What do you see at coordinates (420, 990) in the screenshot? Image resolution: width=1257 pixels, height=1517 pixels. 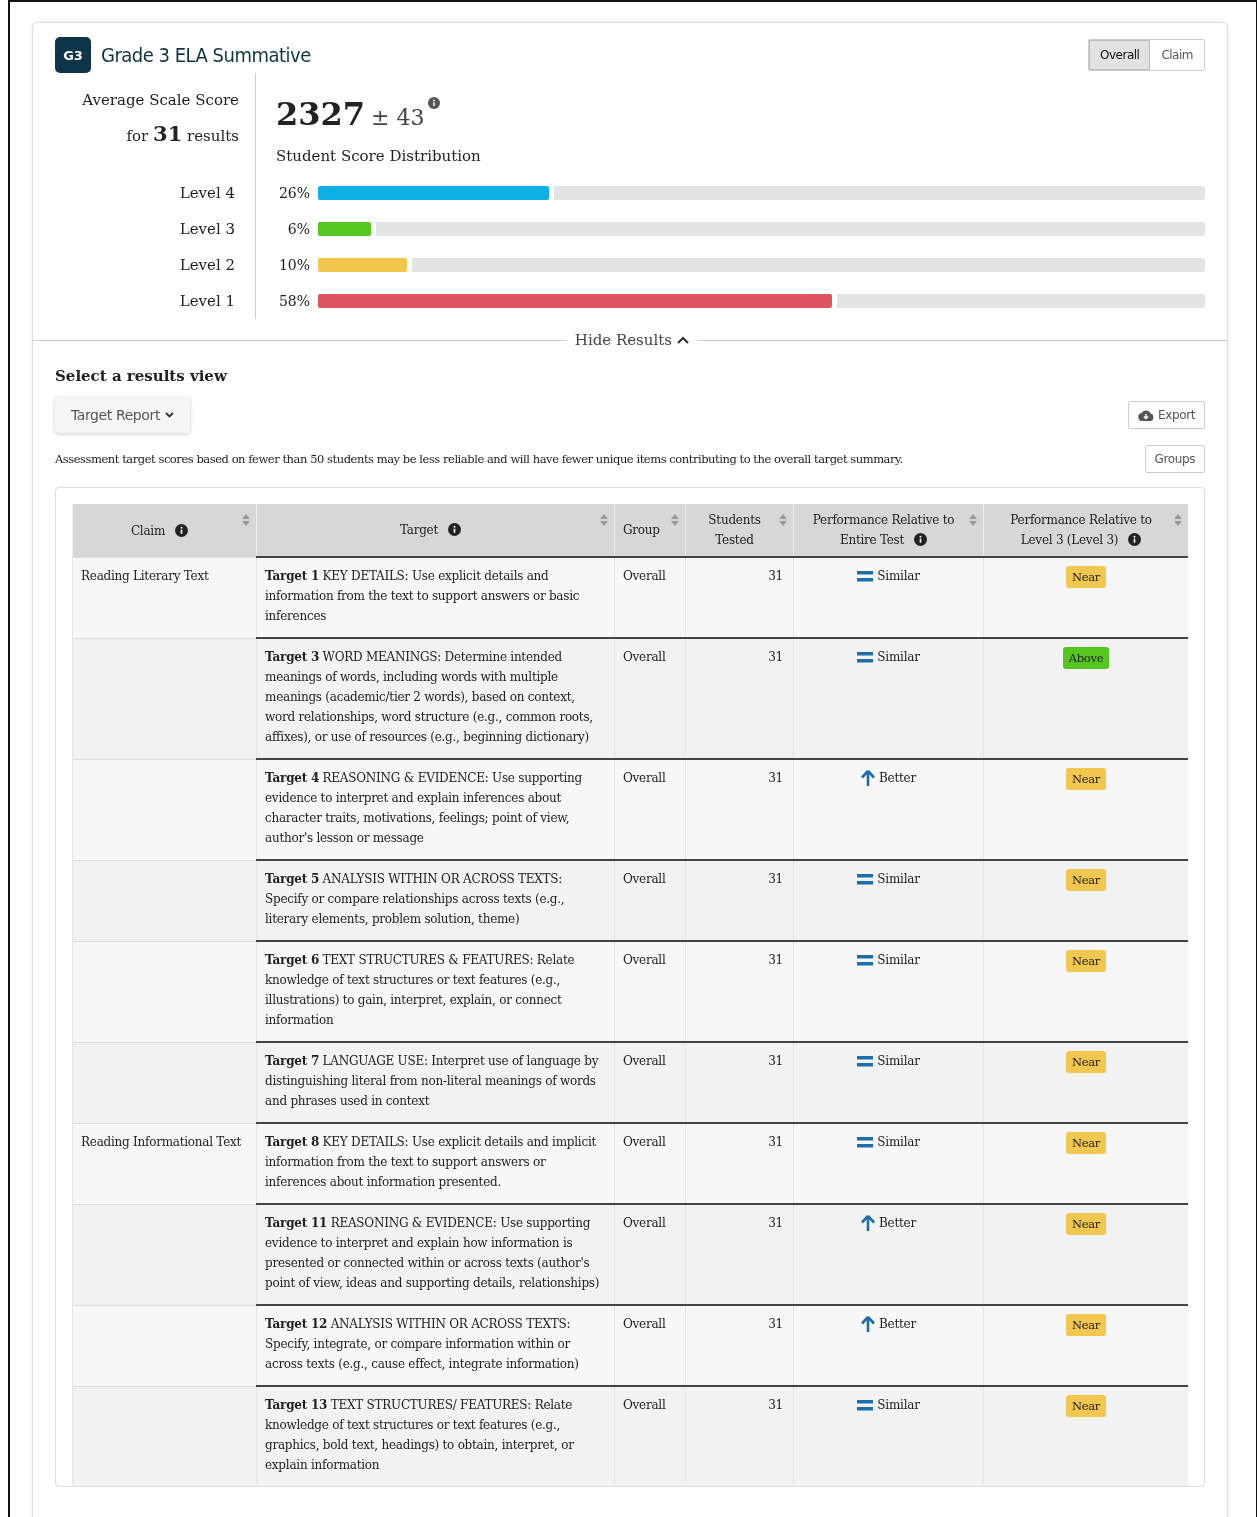 I see `target-description: Target 6 TEXT STRUCTURES & FEATURES: Relate knowledge of text structures or text features (e.g., illustrations) to gain, interpret, explain, or connect information` at bounding box center [420, 990].